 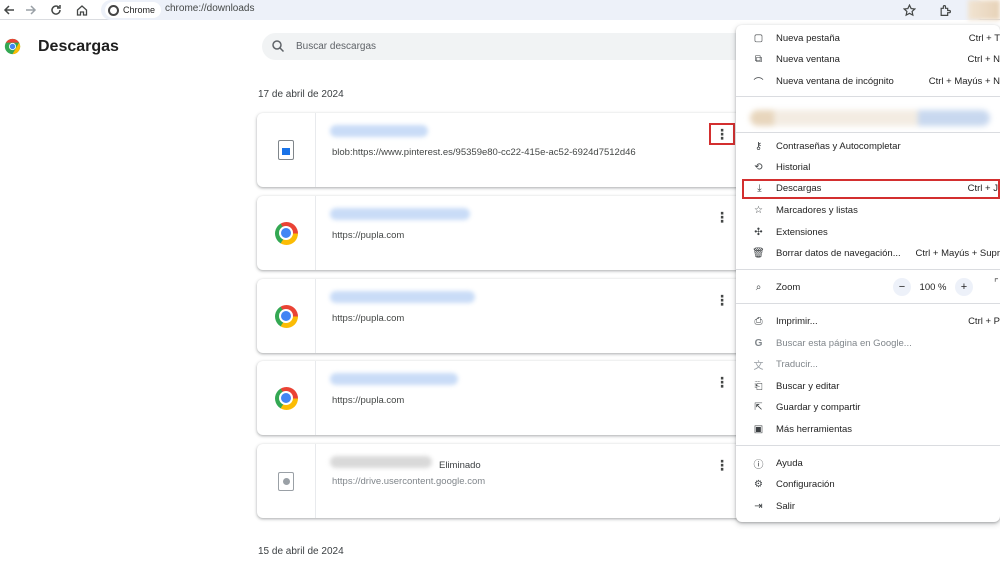 What do you see at coordinates (984, 10) in the screenshot?
I see `profile-avatar` at bounding box center [984, 10].